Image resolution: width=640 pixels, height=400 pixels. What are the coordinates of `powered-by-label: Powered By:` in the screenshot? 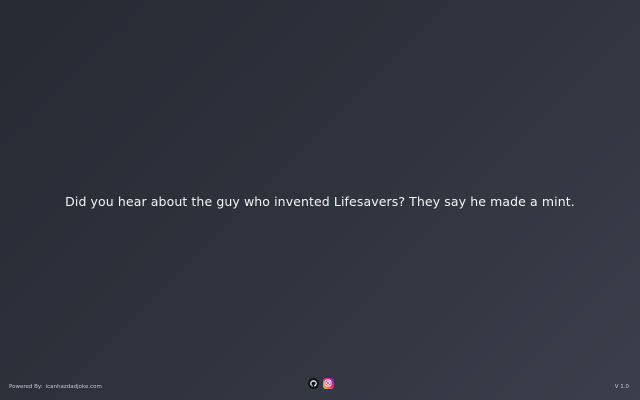 It's located at (26, 387).